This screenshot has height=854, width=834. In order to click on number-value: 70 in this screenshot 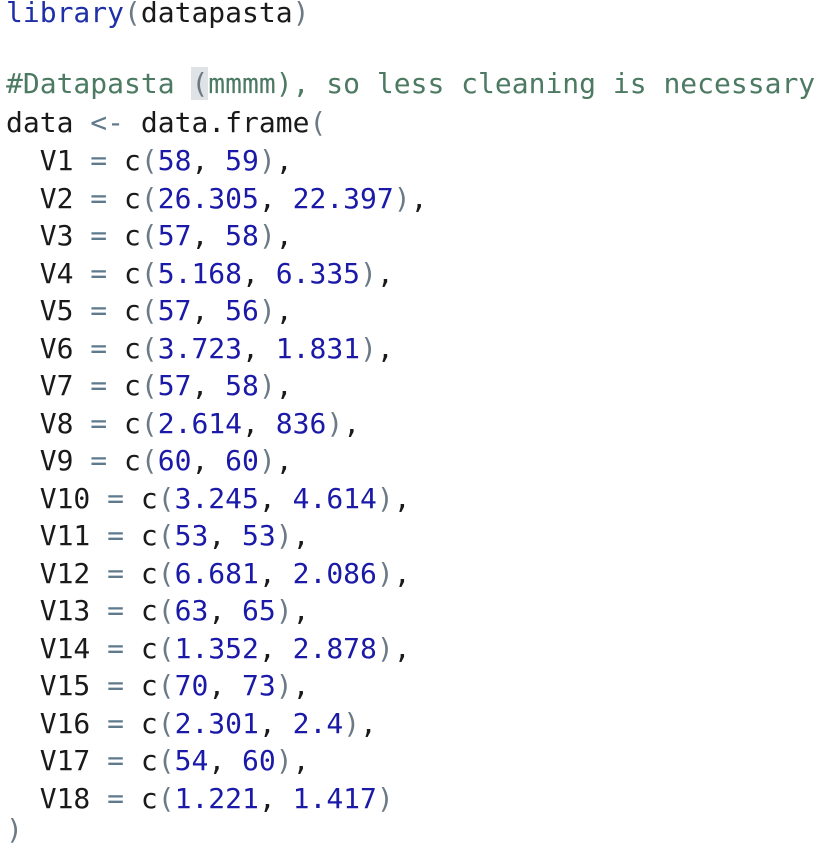, I will do `click(191, 685)`.